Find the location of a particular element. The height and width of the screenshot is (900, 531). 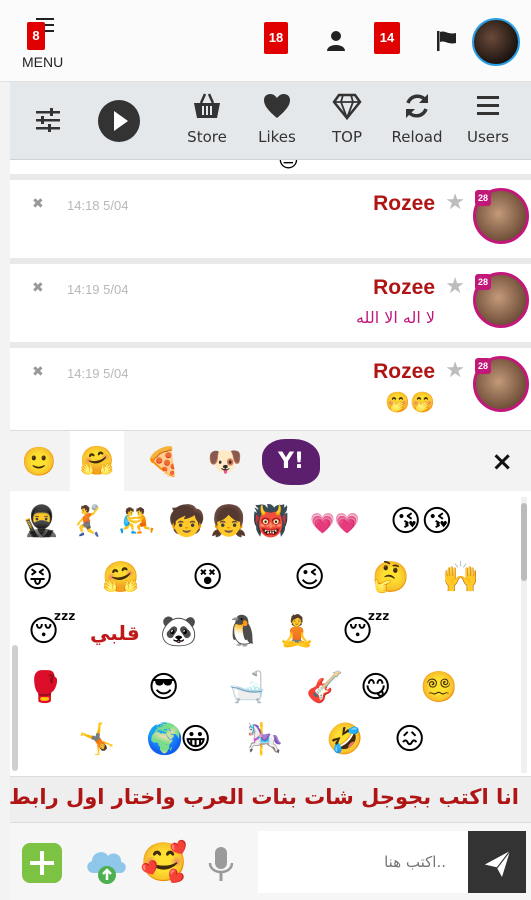

likes-button: Likes is located at coordinates (277, 119).